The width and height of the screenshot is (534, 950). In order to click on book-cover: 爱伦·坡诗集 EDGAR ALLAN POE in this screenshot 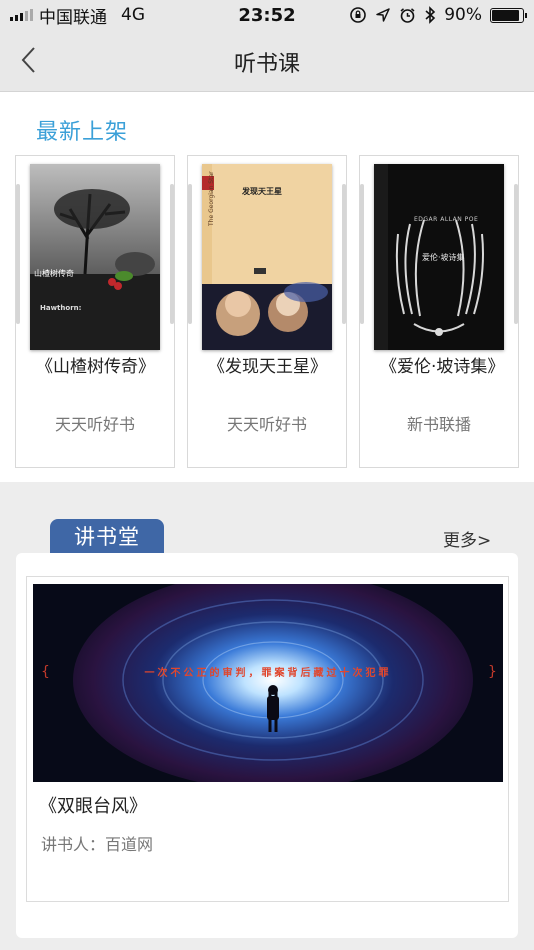, I will do `click(439, 257)`.